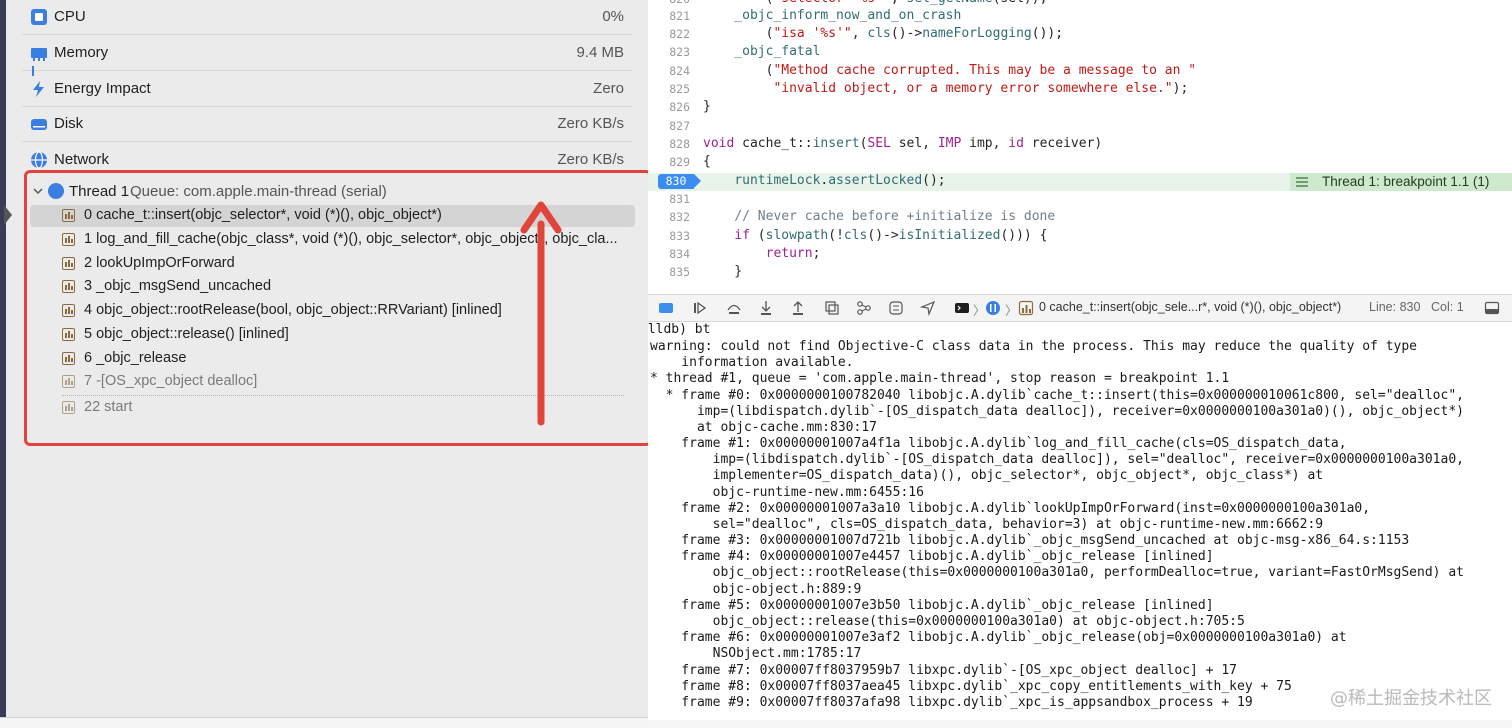 This screenshot has width=1512, height=728. What do you see at coordinates (763, 427) in the screenshot?
I see `console-line: at objc-cache.mm:830:17` at bounding box center [763, 427].